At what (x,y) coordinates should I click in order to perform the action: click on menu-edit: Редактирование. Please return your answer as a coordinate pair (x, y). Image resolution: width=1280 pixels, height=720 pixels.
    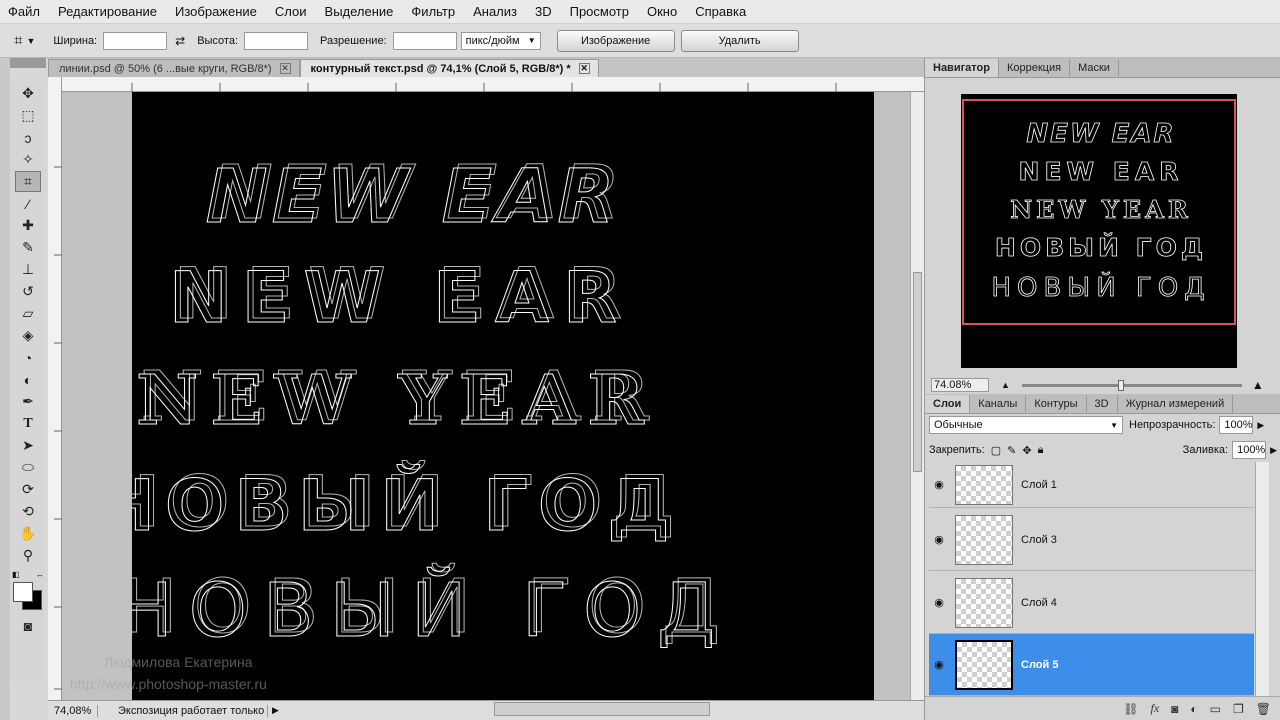
    Looking at the image, I should click on (107, 11).